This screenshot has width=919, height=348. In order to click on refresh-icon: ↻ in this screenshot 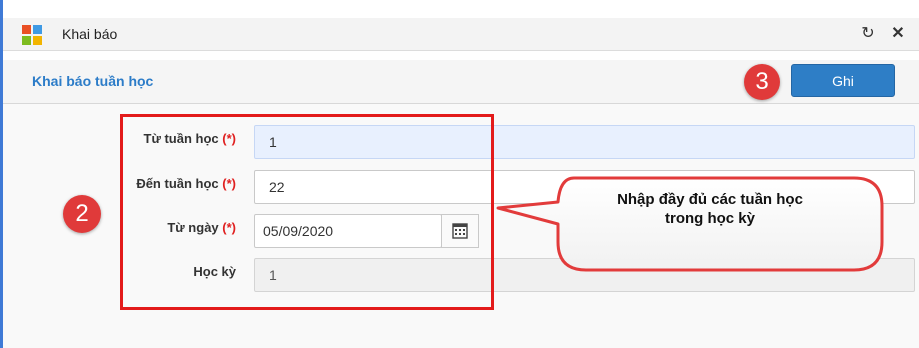, I will do `click(868, 34)`.